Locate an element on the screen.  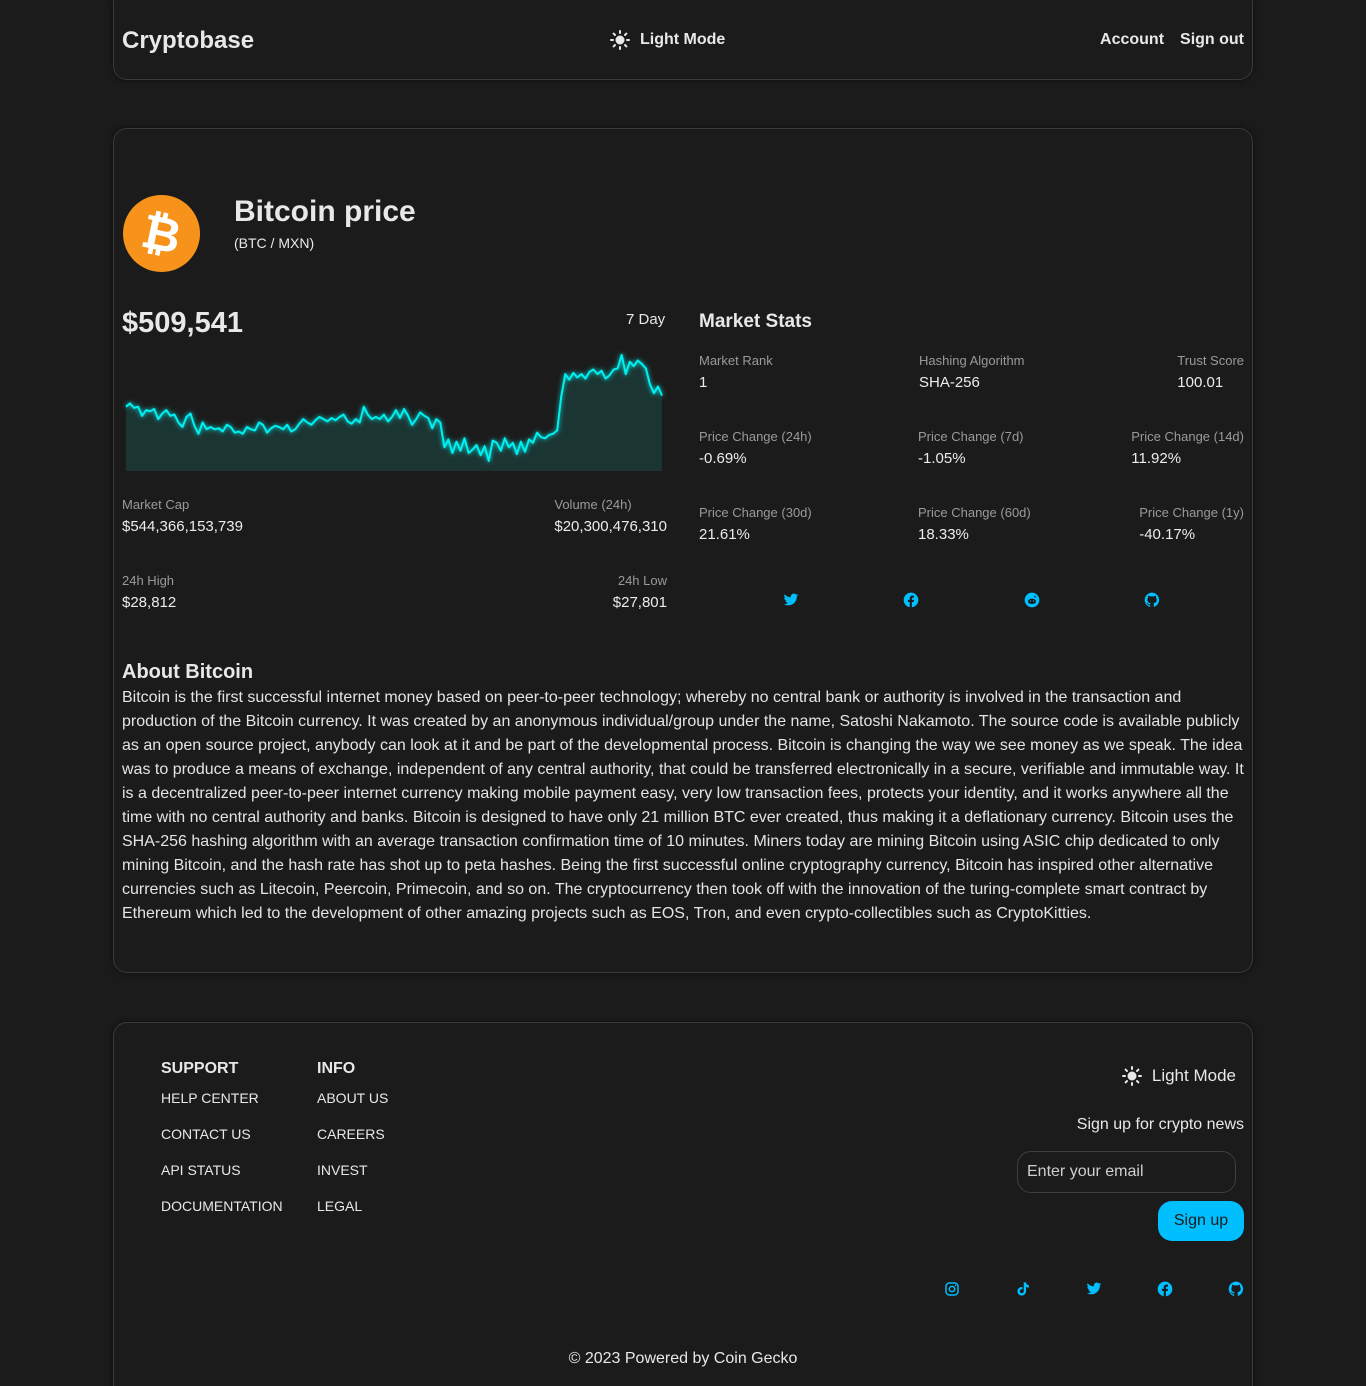
price-sparkline-chart is located at coordinates (394, 412).